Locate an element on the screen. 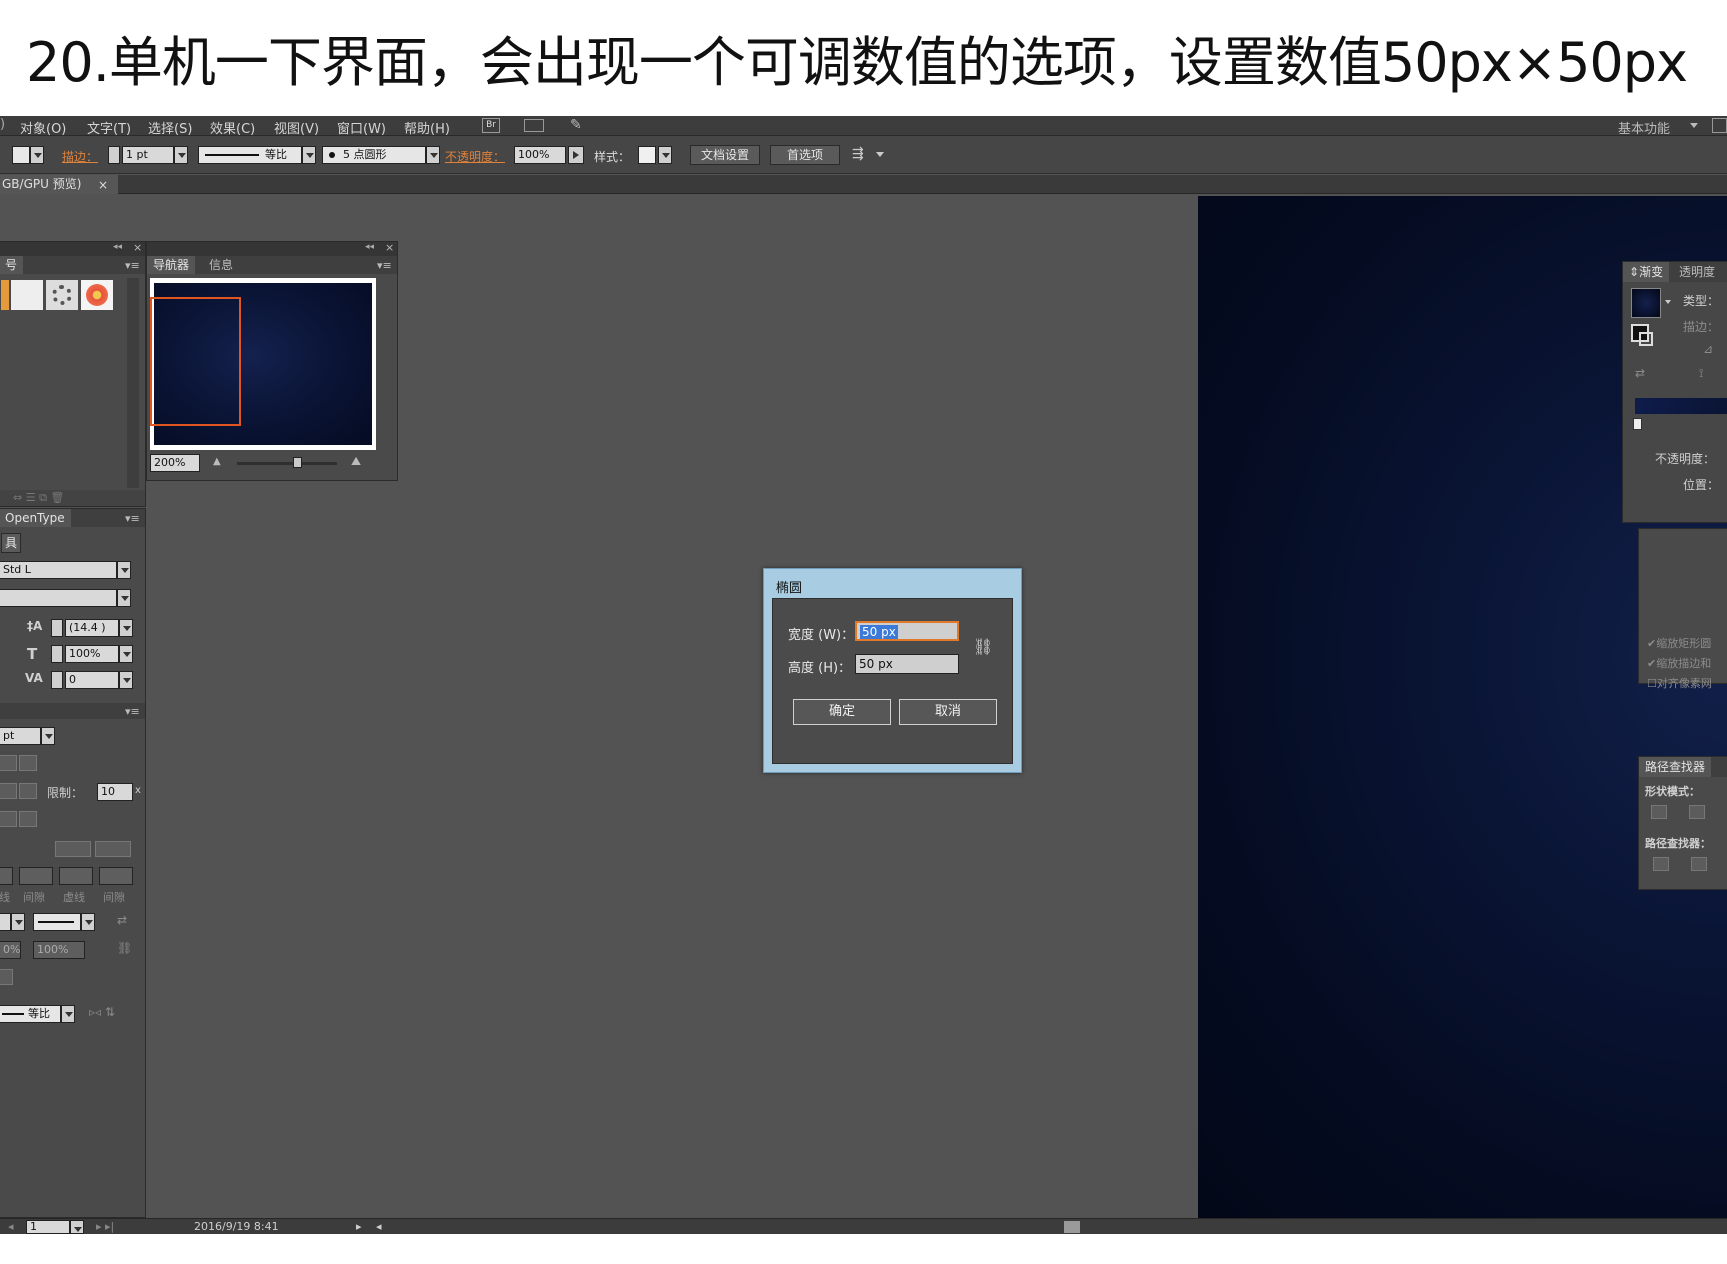 The height and width of the screenshot is (1264, 1727). leading-dropdown is located at coordinates (126, 628).